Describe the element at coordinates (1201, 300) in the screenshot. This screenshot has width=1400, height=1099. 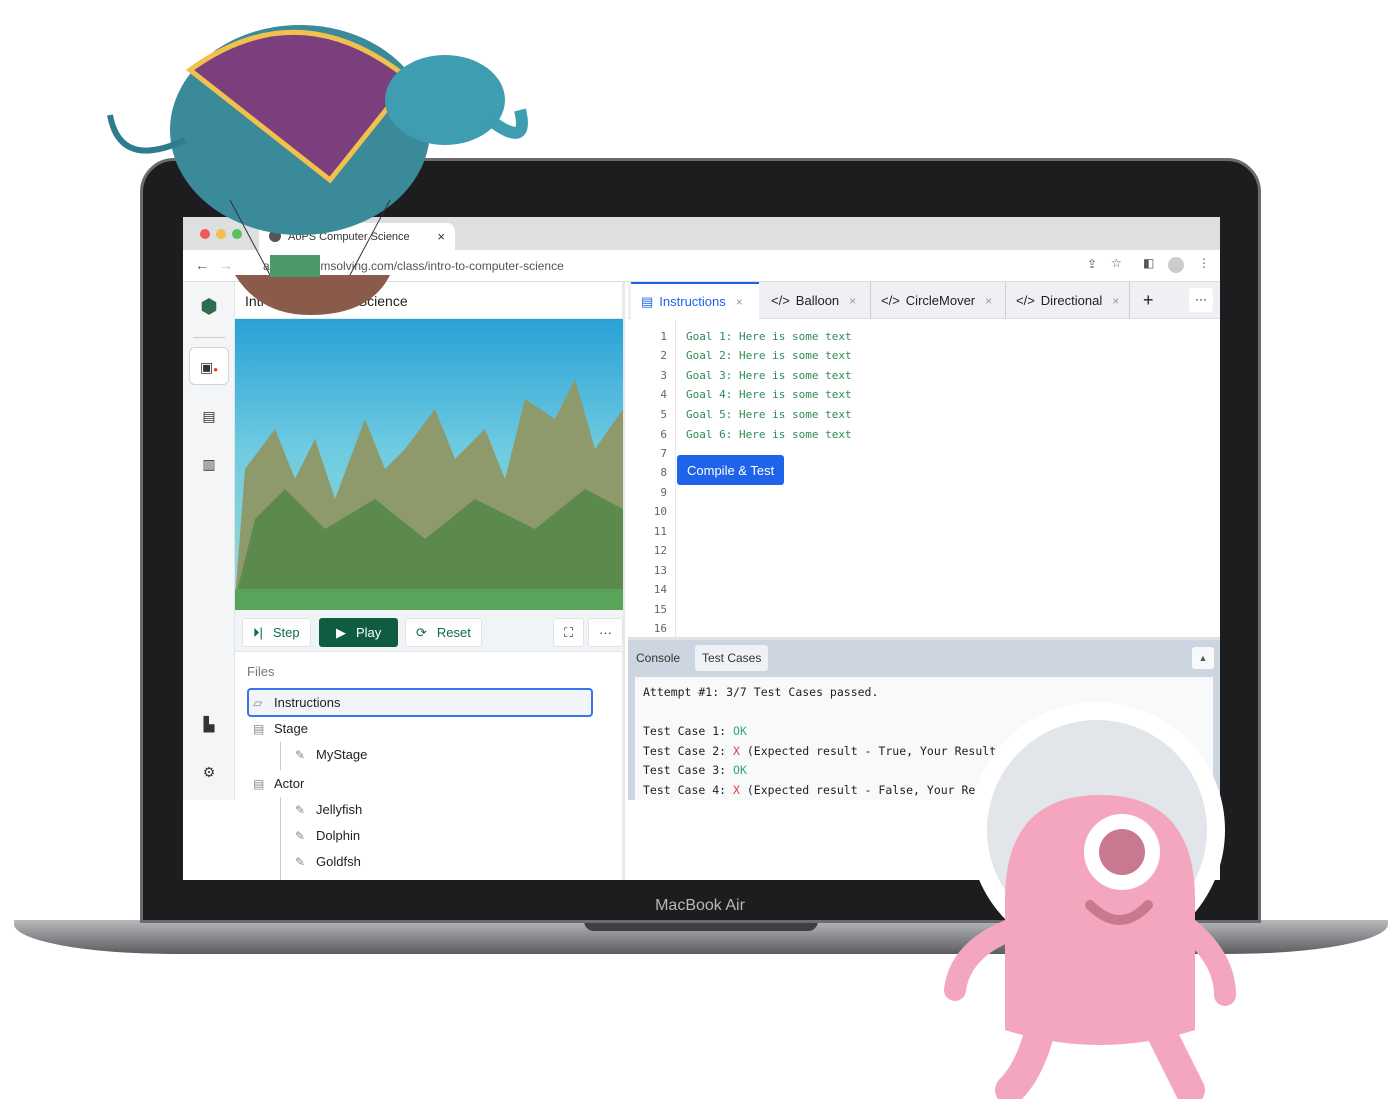
I see `editor-more-button: ···` at that location.